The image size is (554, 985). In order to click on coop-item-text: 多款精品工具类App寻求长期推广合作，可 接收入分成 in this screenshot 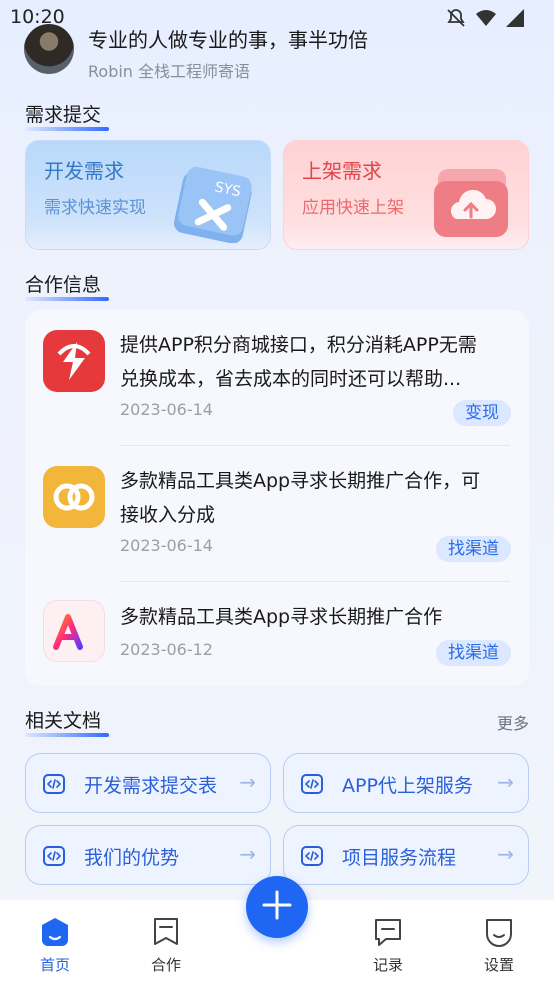, I will do `click(325, 498)`.